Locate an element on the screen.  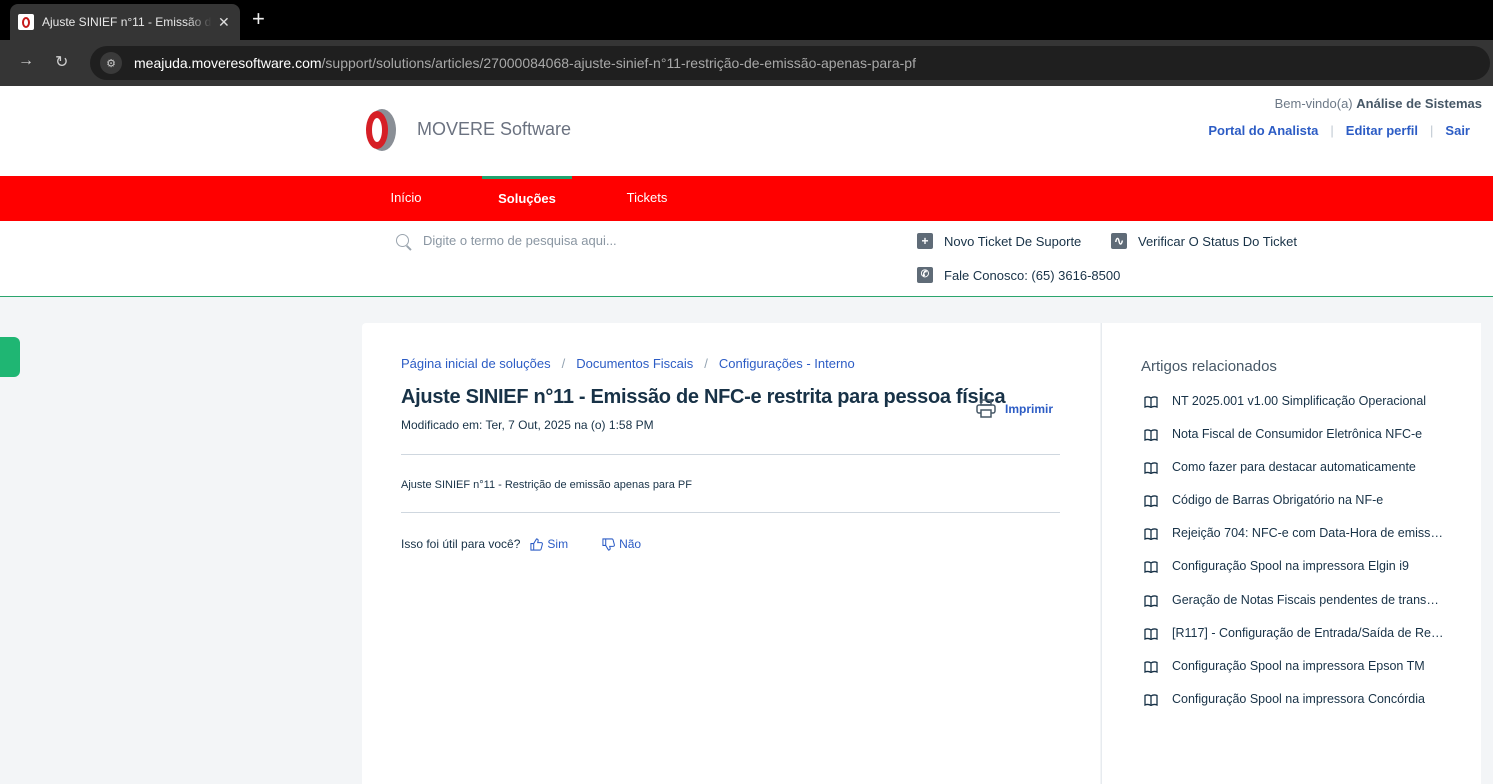
contact-label: Fale Conosco: (65) 3616-8500 is located at coordinates (1032, 275).